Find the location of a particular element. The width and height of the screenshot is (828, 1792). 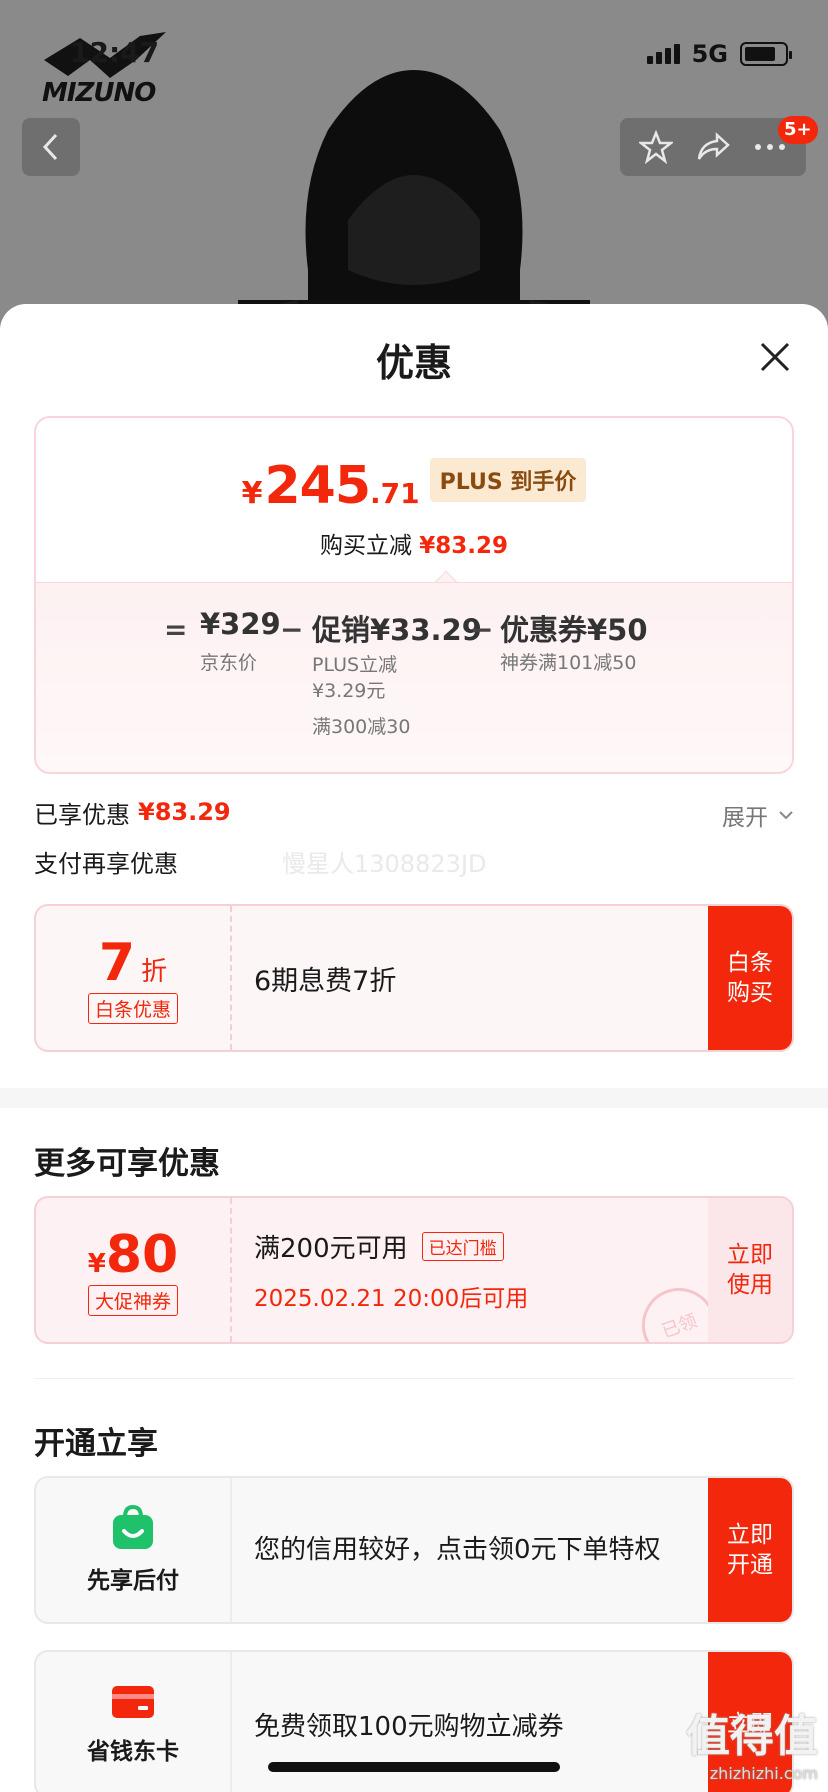

pay-later-desc: 您的信用较好，点击领0元下单特权 is located at coordinates (457, 1550).